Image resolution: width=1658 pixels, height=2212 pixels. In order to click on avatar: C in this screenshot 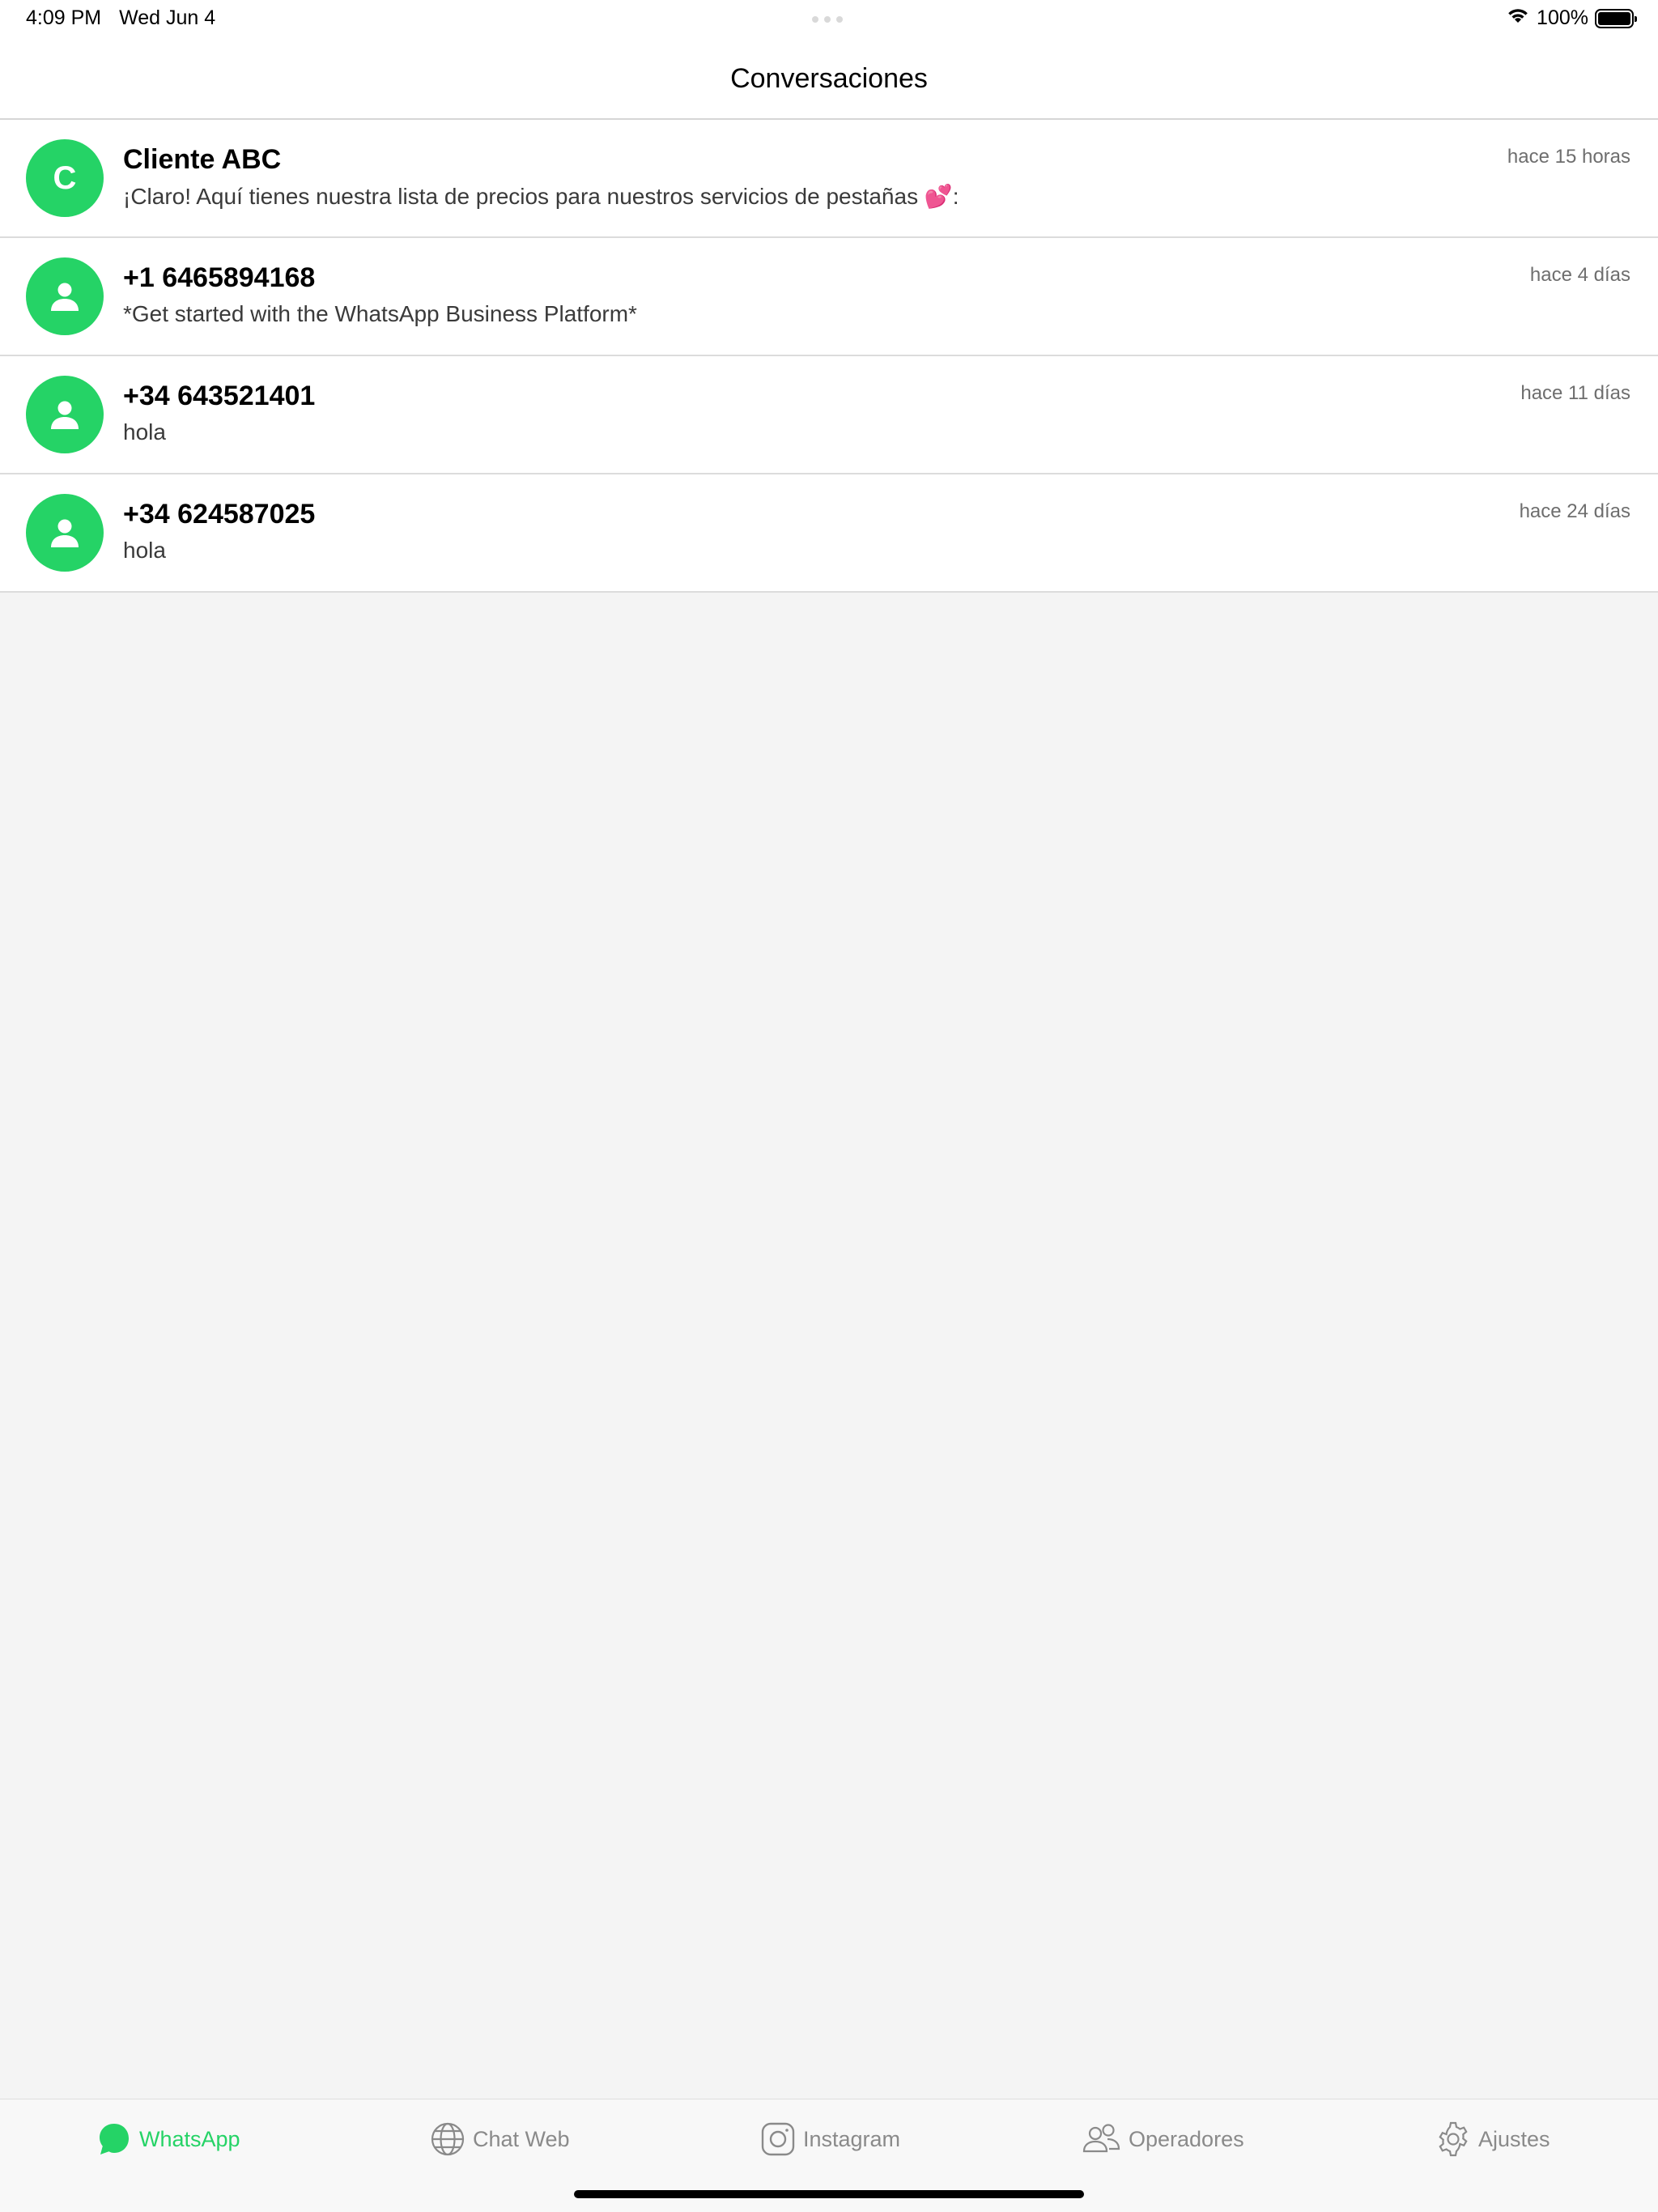, I will do `click(65, 178)`.